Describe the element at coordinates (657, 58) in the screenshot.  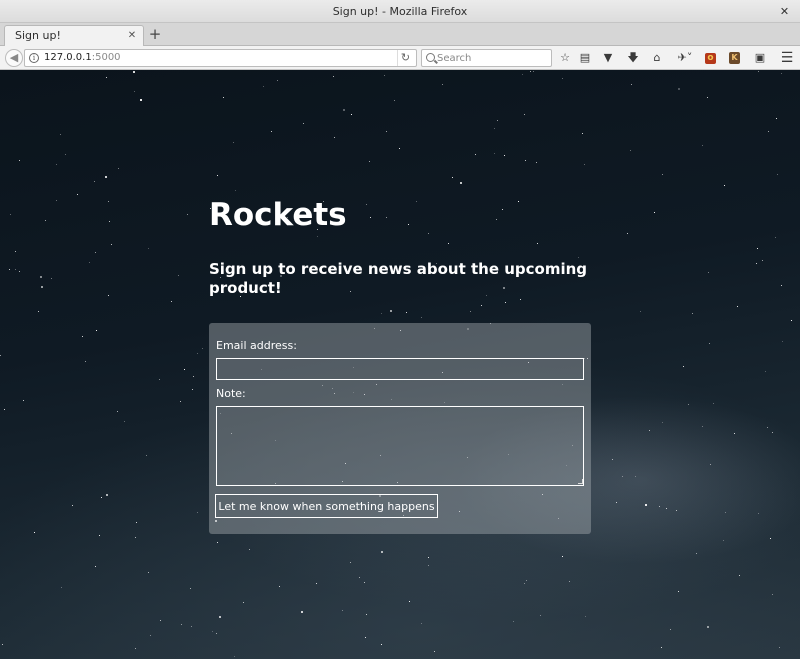
I see `home-icon: ⌂` at that location.